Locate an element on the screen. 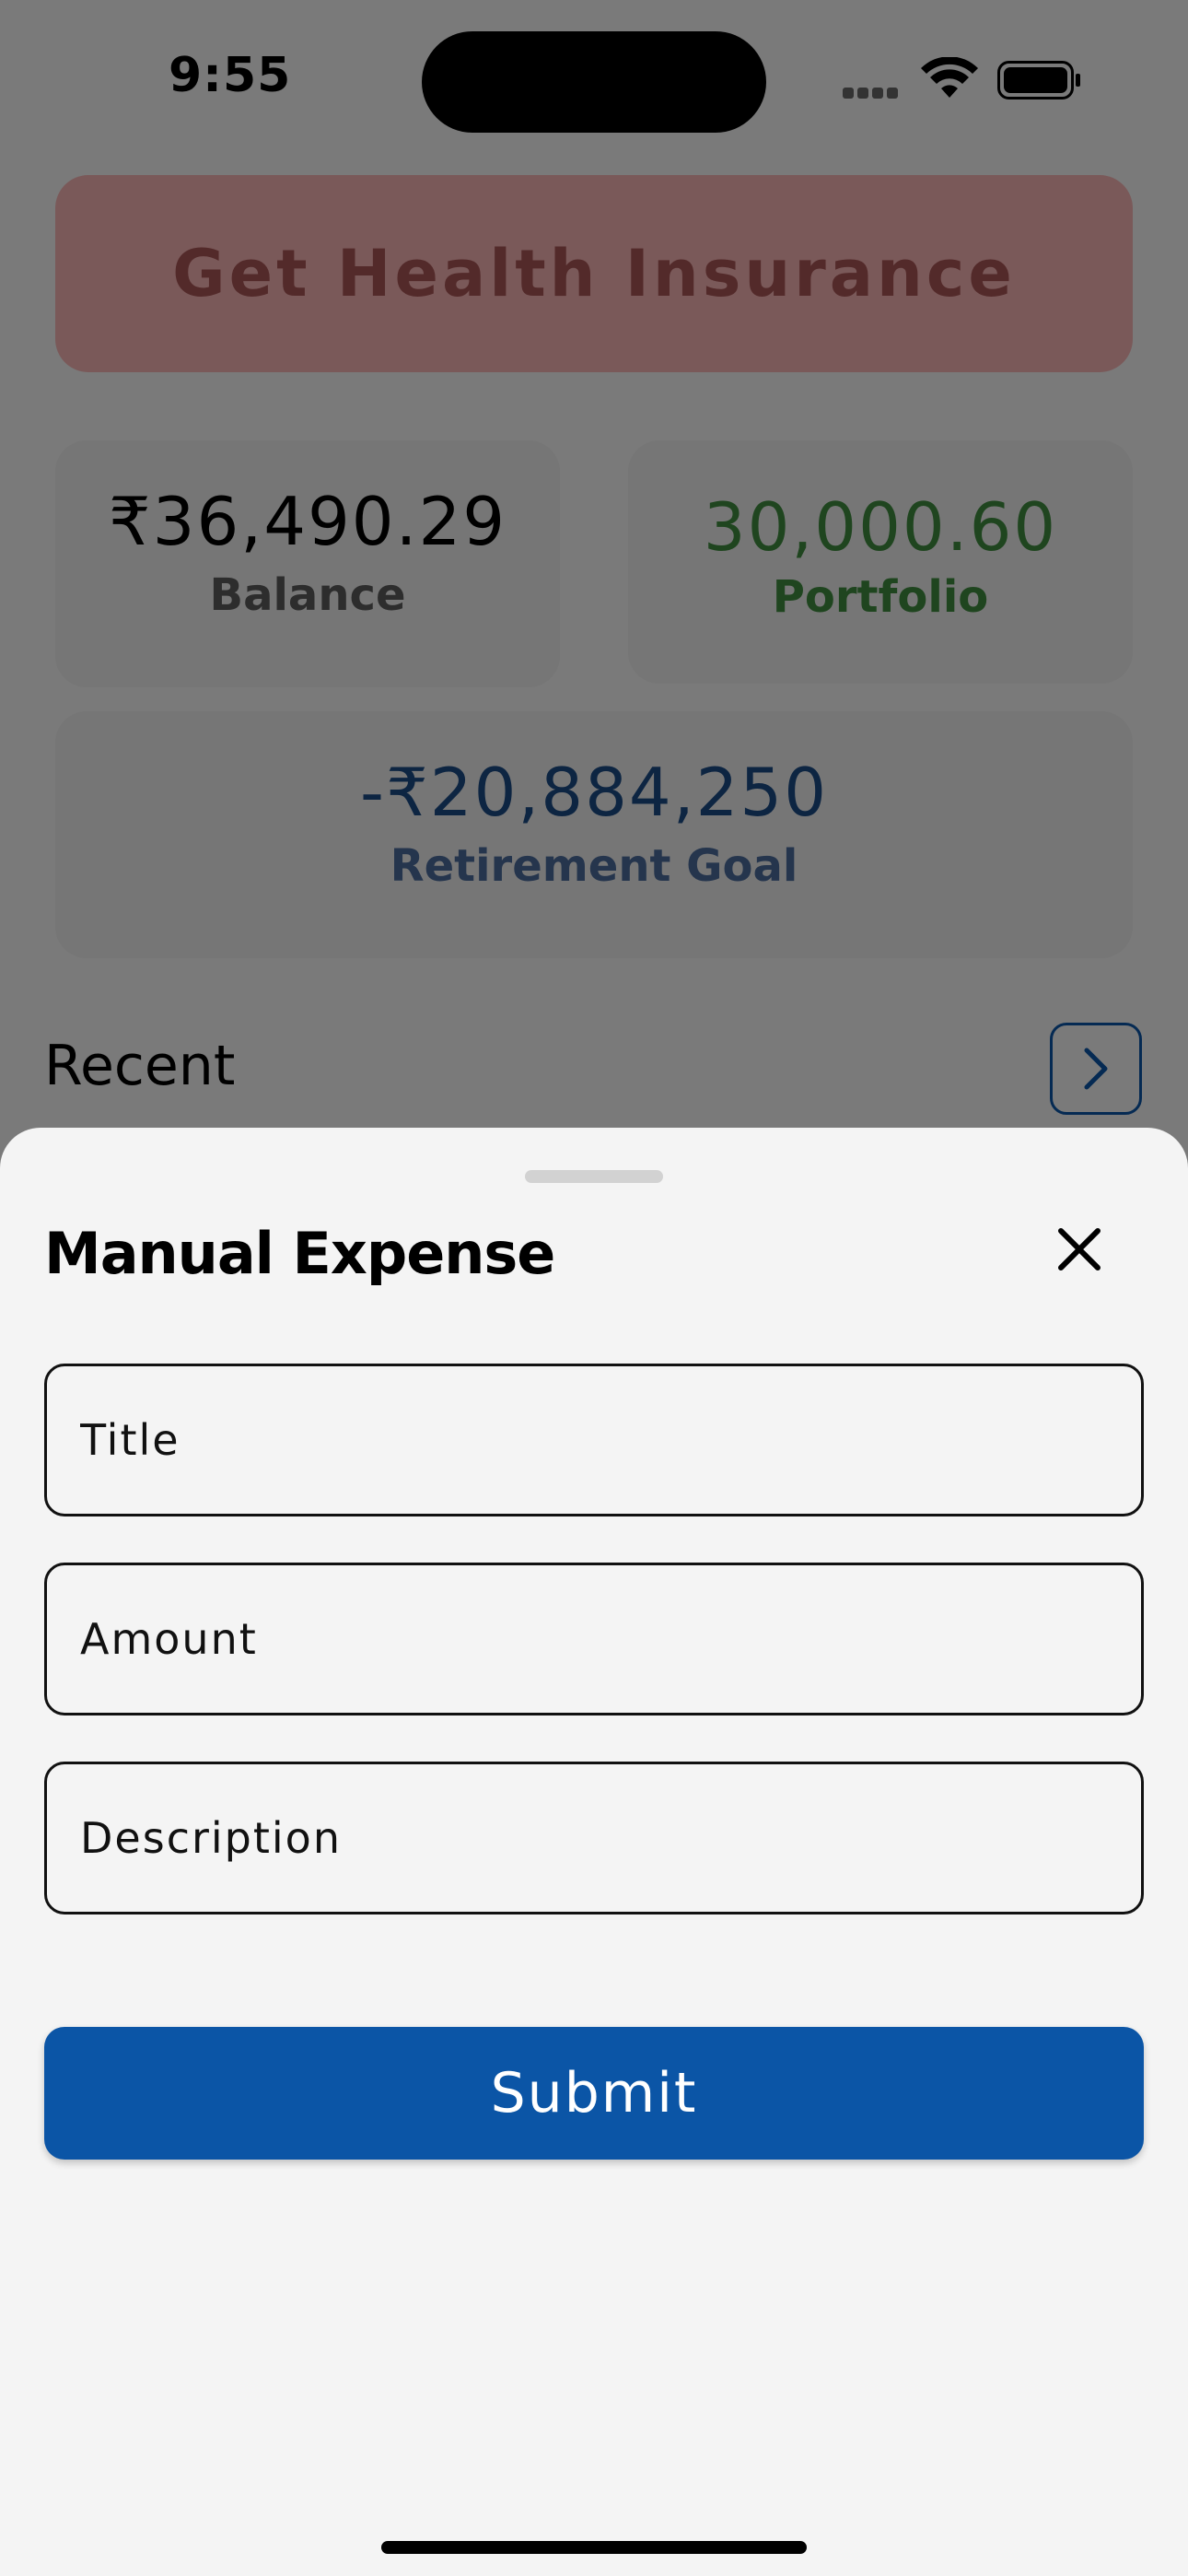  sheet-title: Manual Expense is located at coordinates (299, 1253).